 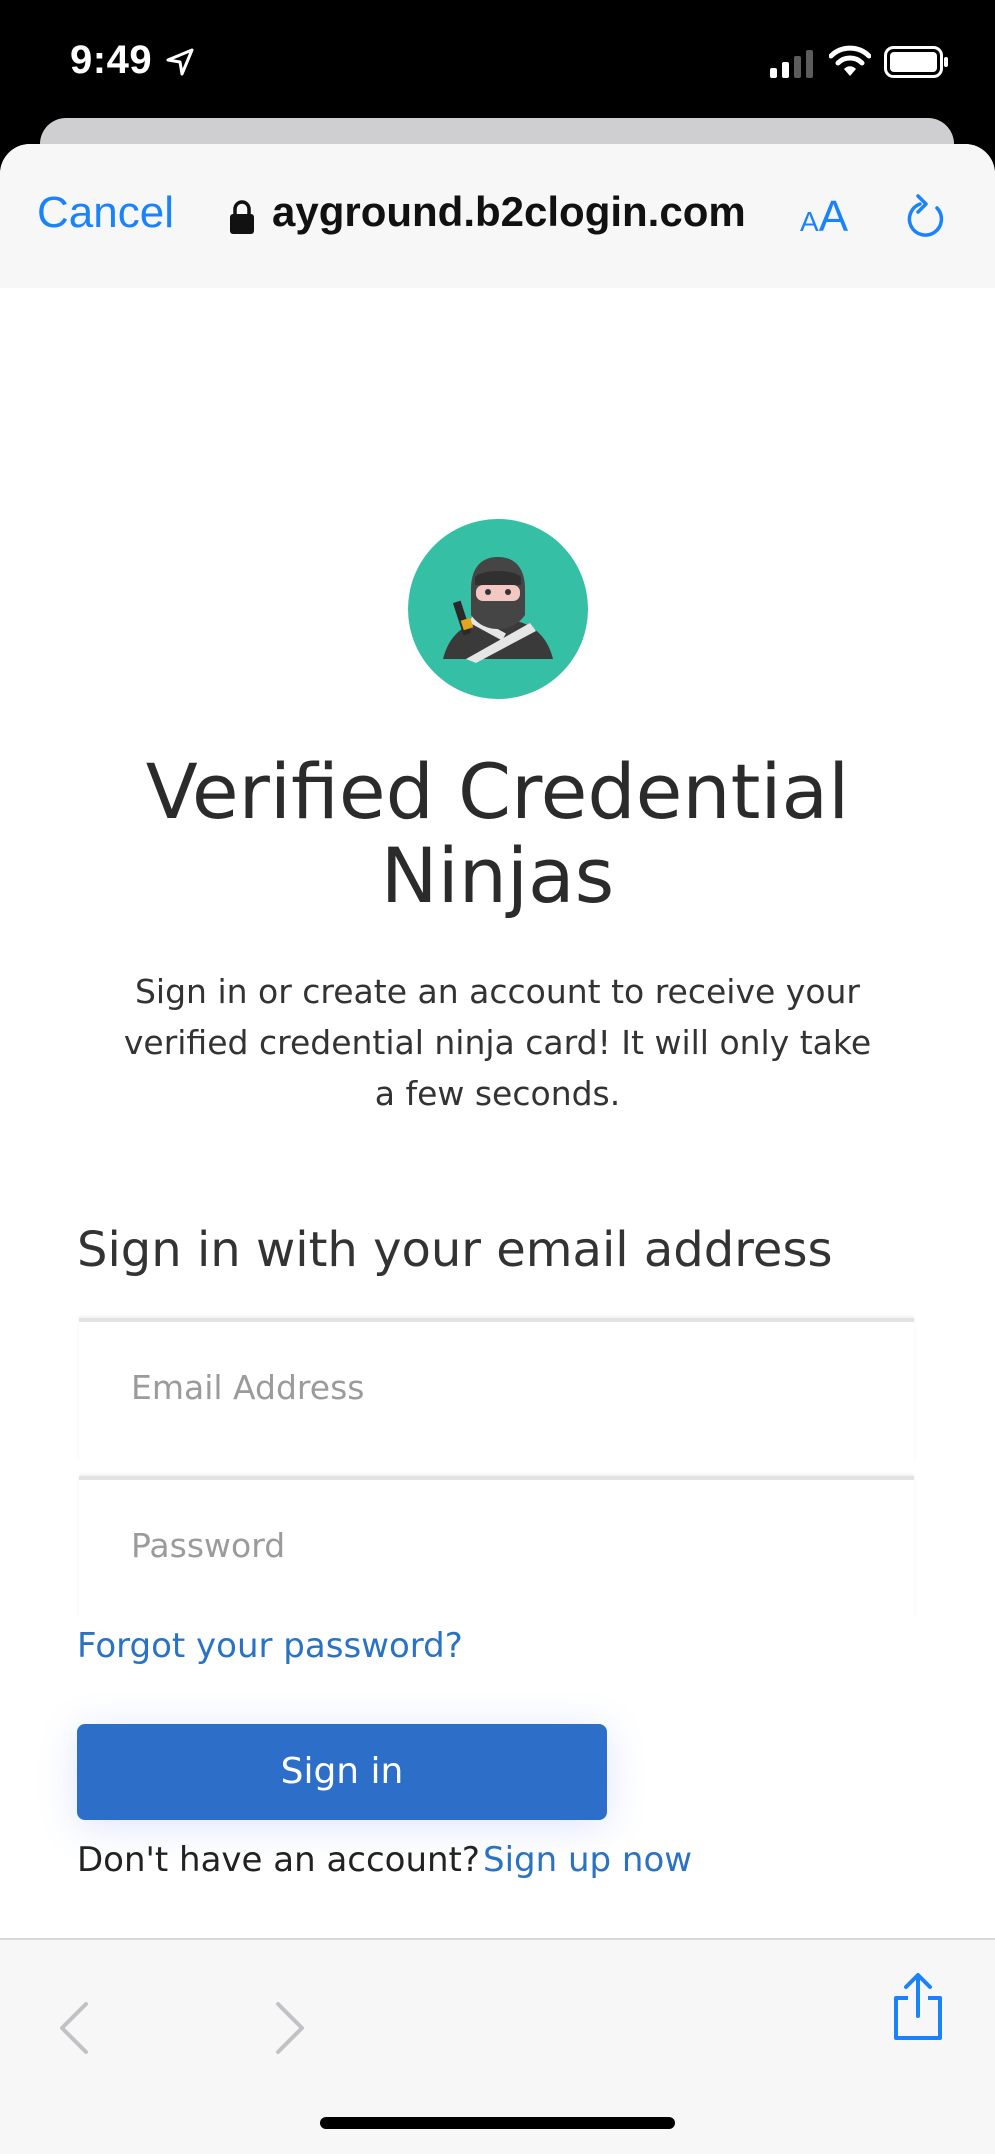 I want to click on status-time: 9:49, so click(x=111, y=60).